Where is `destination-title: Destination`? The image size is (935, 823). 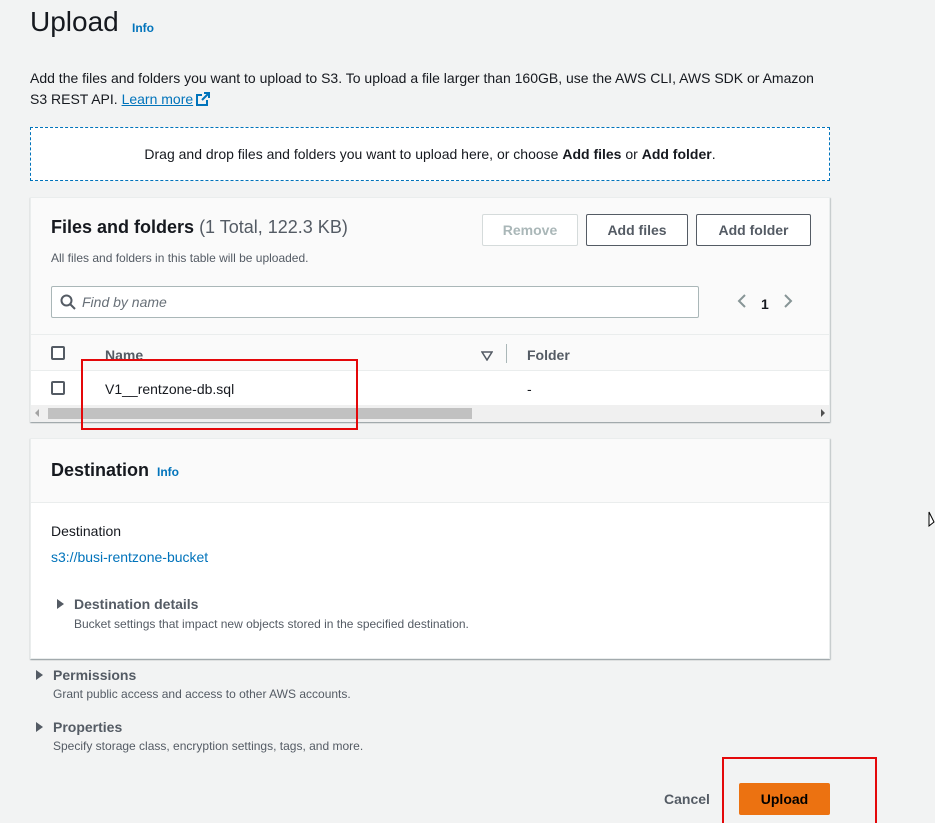 destination-title: Destination is located at coordinates (100, 470).